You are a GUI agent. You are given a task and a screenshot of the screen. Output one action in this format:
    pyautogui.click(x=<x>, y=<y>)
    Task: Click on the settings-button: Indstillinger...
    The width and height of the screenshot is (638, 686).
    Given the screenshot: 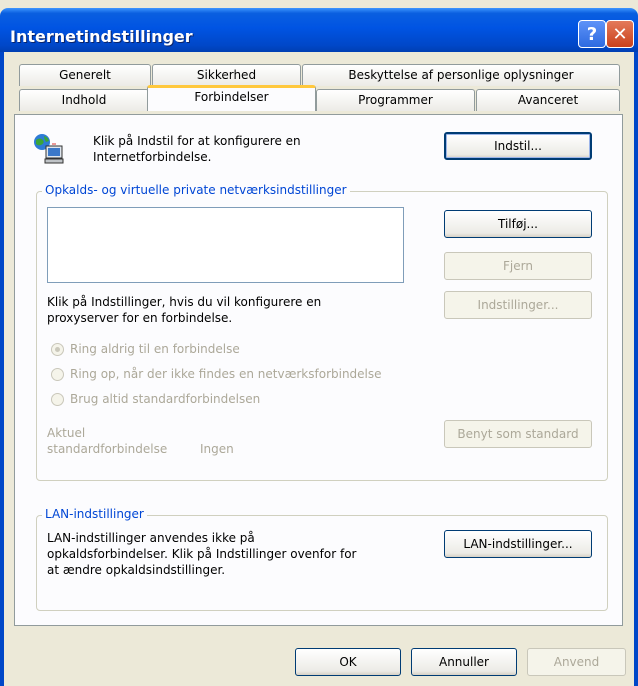 What is the action you would take?
    pyautogui.click(x=518, y=305)
    